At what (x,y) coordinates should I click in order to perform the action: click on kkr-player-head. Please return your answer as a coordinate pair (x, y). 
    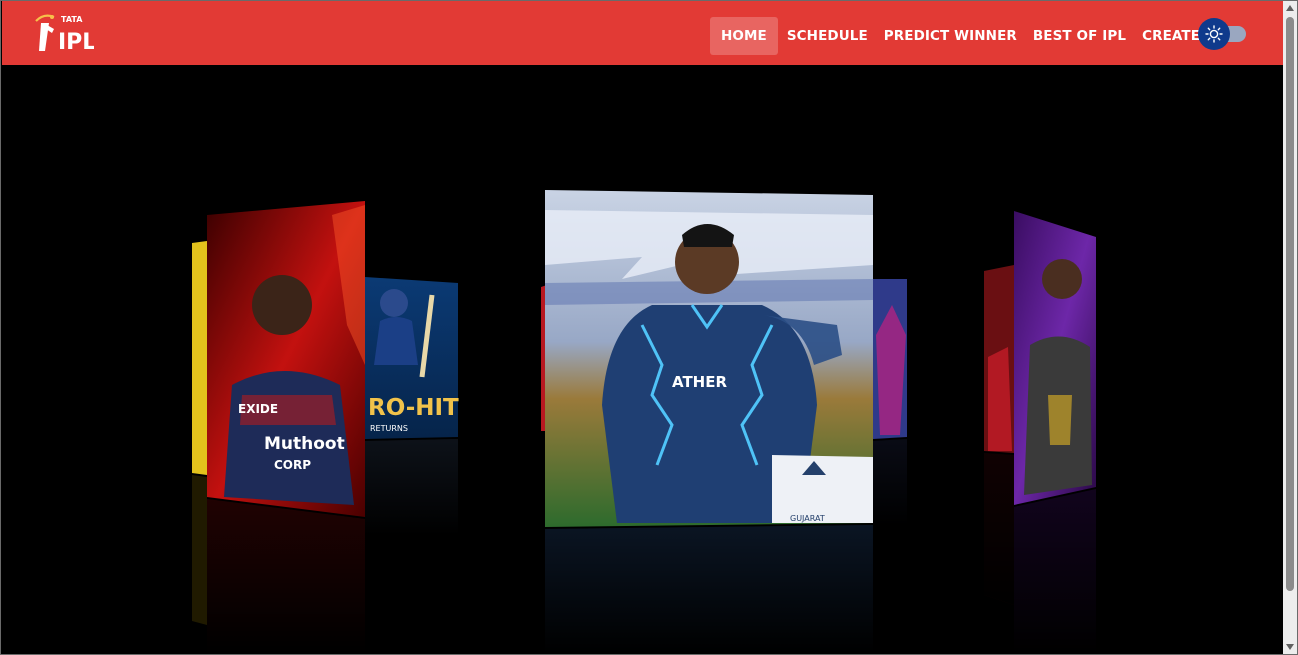
    Looking at the image, I should click on (1062, 279).